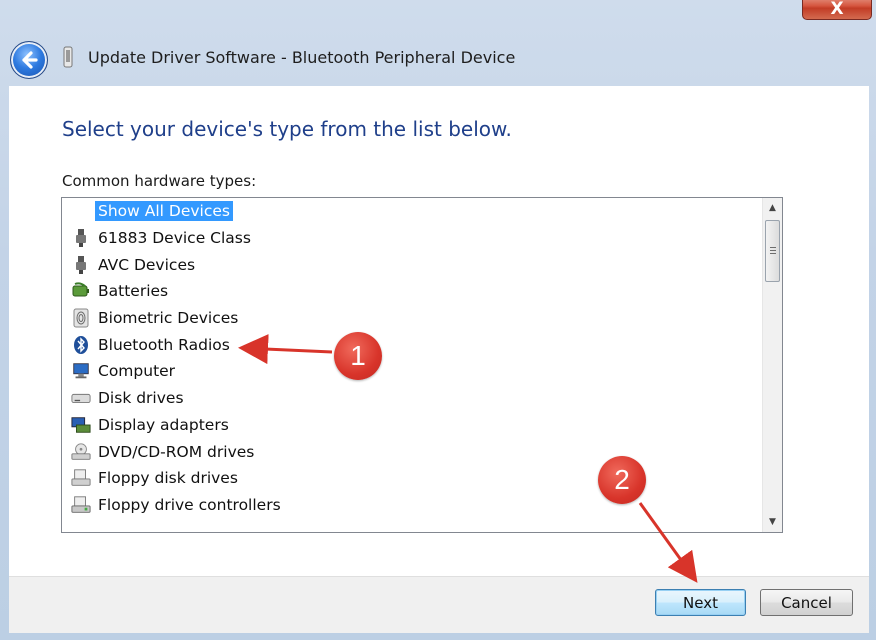 The height and width of the screenshot is (640, 876). What do you see at coordinates (806, 602) in the screenshot?
I see `cancel-button: Cancel` at bounding box center [806, 602].